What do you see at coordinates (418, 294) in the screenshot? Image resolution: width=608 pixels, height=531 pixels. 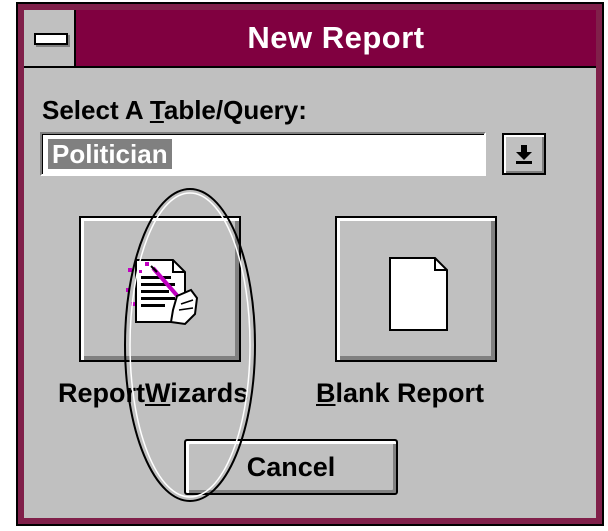 I see `blank-page-icon` at bounding box center [418, 294].